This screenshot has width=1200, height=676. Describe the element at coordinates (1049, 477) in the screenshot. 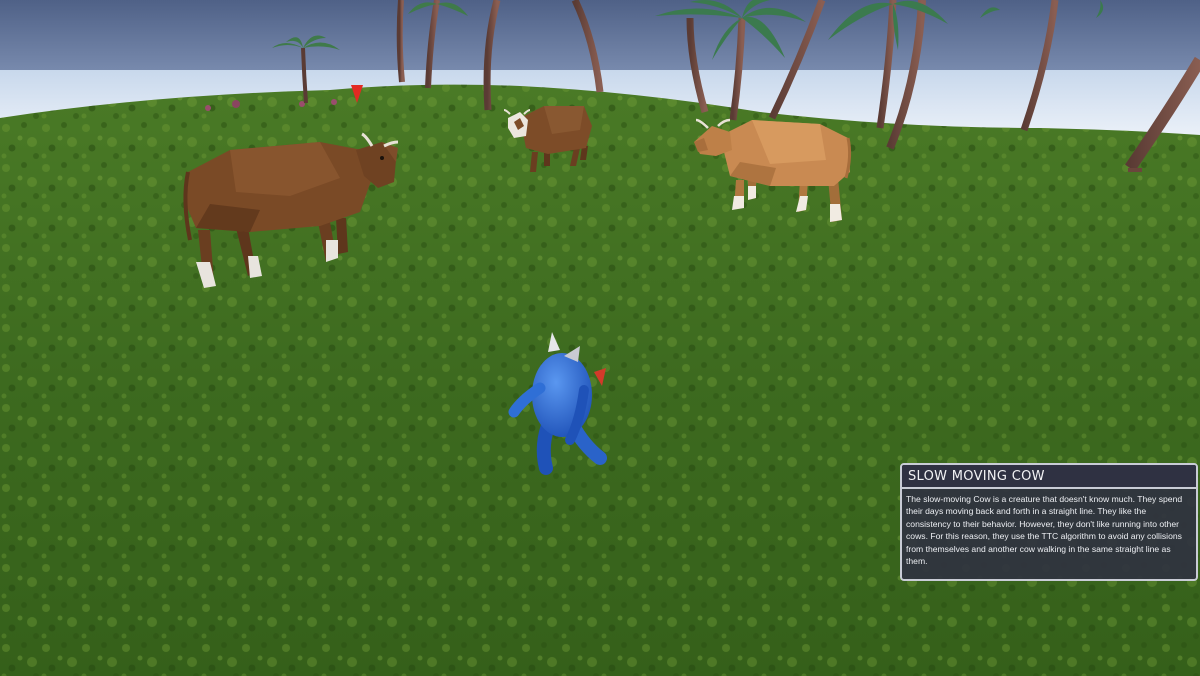

I see `info-panel-title-bar: SLOW MOVING COW` at that location.